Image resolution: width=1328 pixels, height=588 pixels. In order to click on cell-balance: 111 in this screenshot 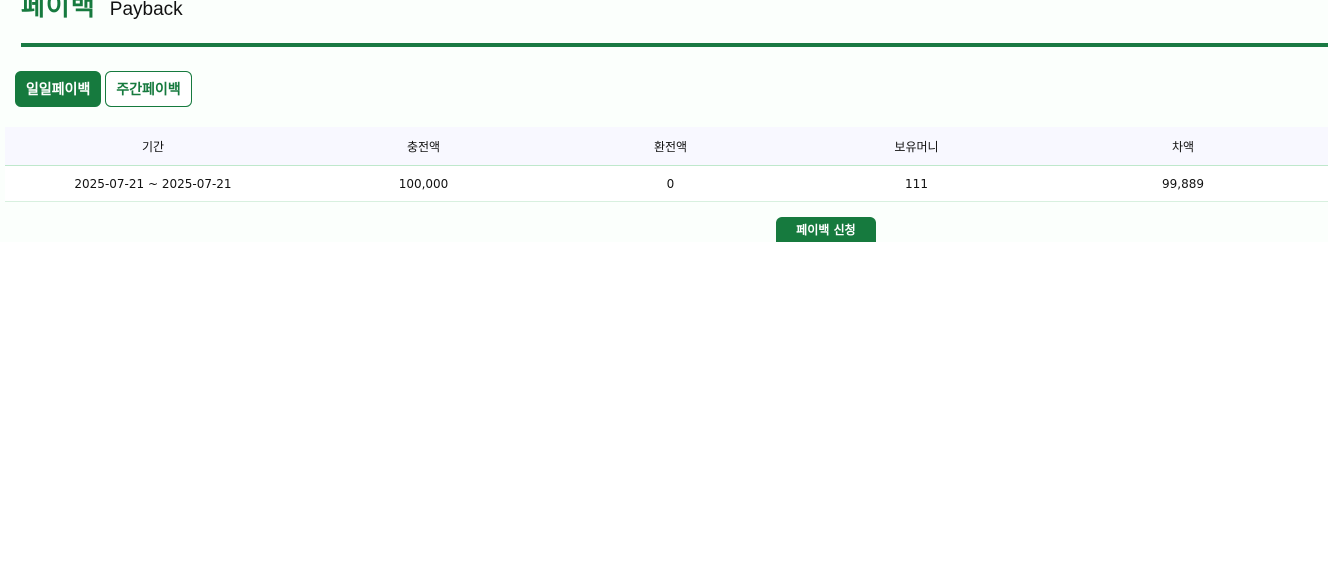, I will do `click(916, 183)`.